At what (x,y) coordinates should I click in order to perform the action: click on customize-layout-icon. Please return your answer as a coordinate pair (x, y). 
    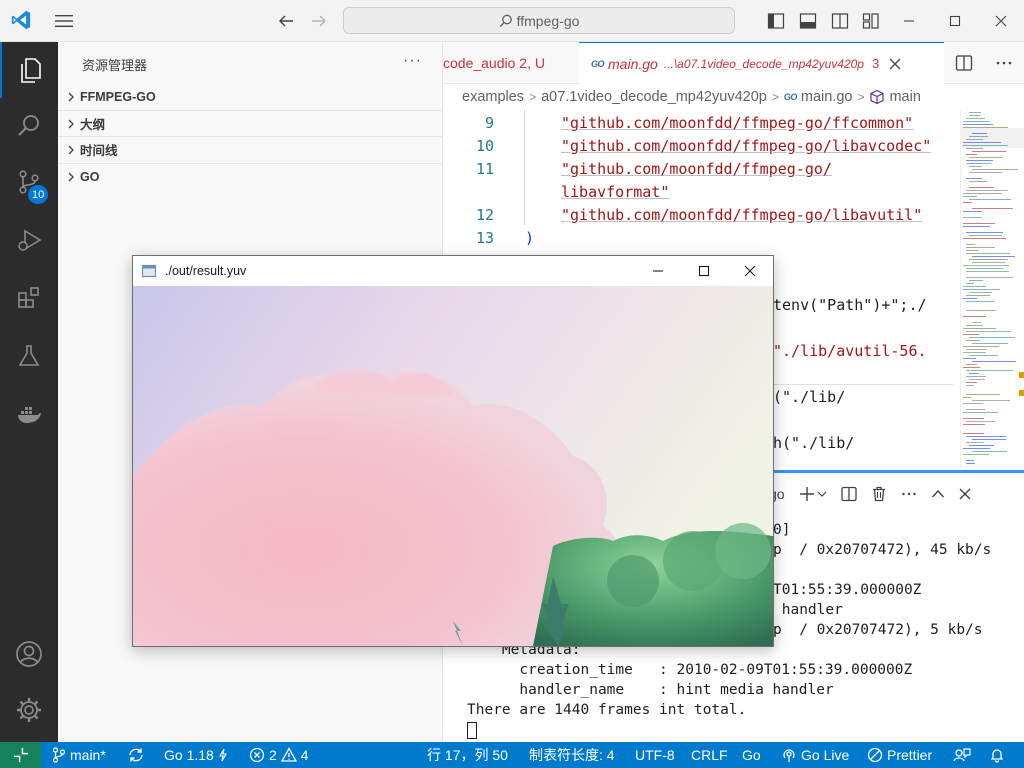
    Looking at the image, I should click on (871, 22).